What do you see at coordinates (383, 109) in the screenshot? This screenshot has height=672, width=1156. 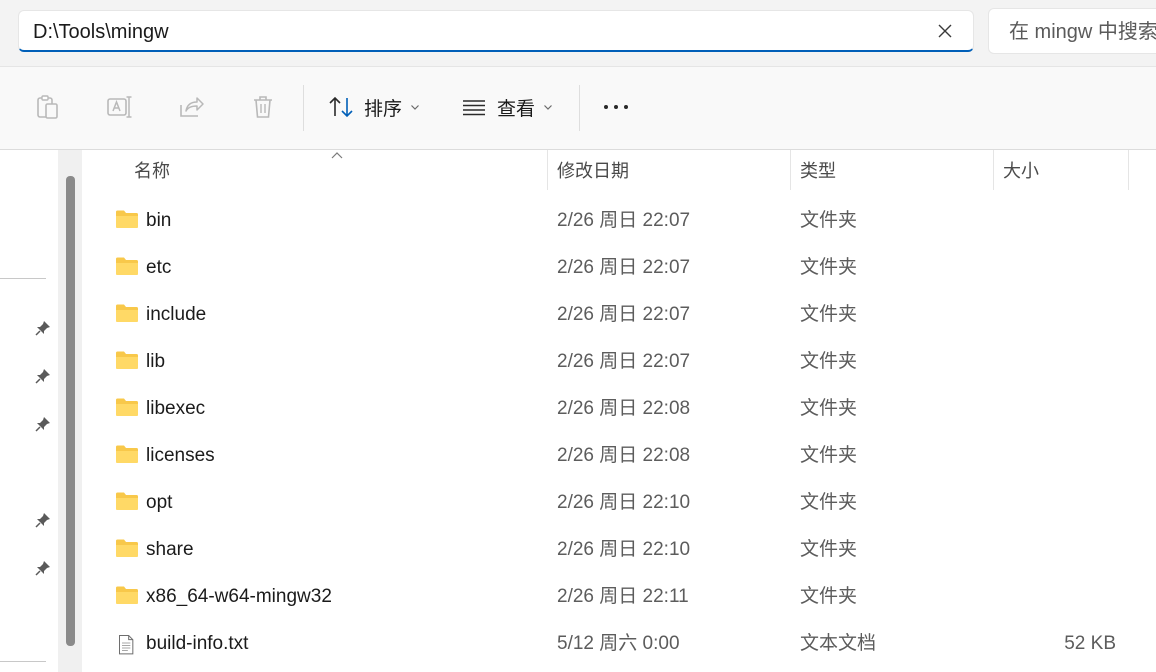 I see `sort-label: 排序` at bounding box center [383, 109].